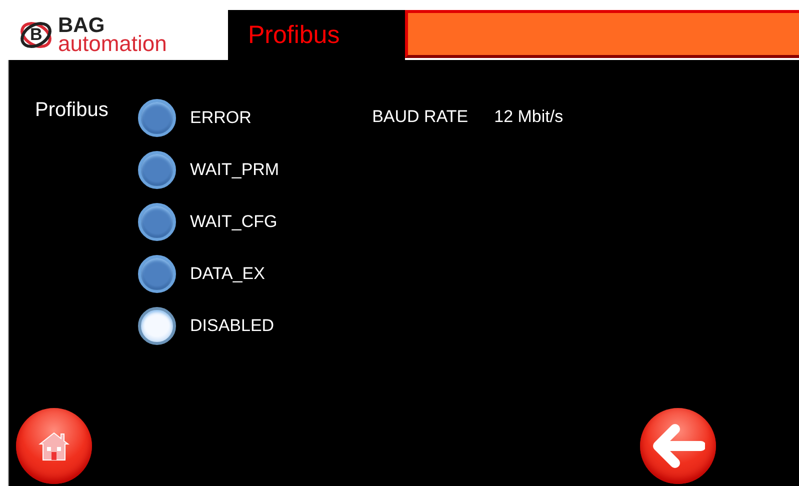 The width and height of the screenshot is (799, 486). Describe the element at coordinates (678, 446) in the screenshot. I see `back-arrow-icon` at that location.